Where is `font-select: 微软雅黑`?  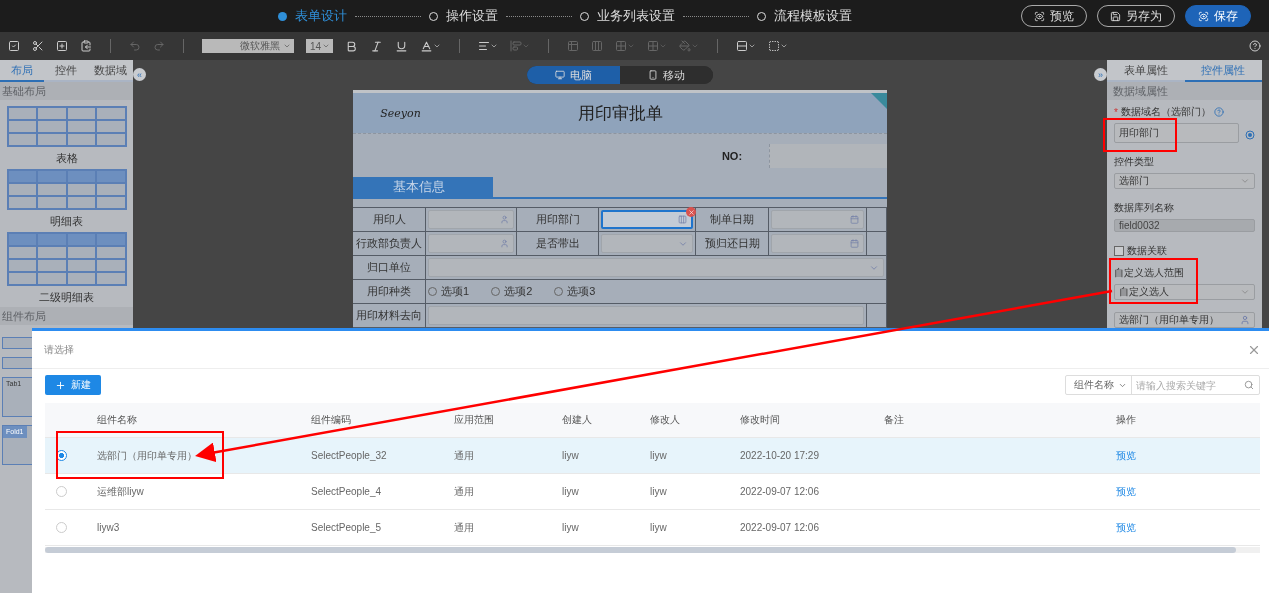
font-select: 微软雅黑 is located at coordinates (248, 46).